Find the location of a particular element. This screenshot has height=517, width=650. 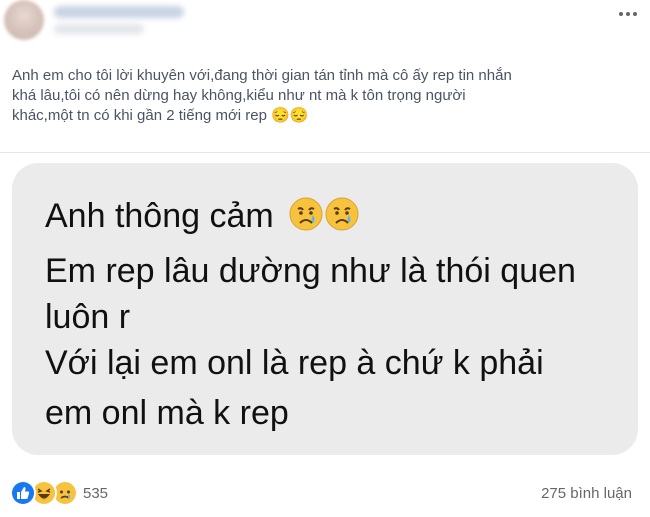

like-icon is located at coordinates (23, 493).